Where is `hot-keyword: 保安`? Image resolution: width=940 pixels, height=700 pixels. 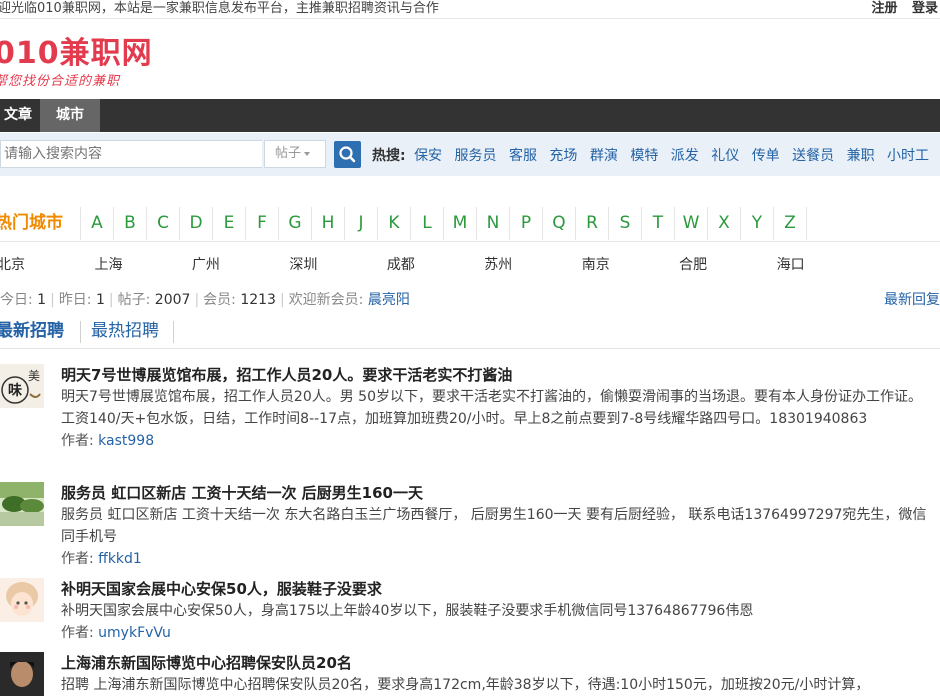
hot-keyword: 保安 is located at coordinates (428, 156).